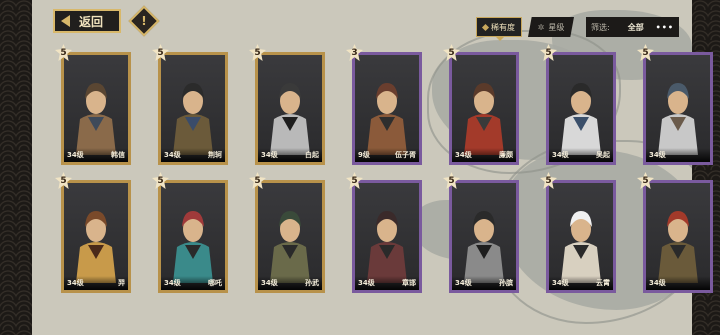  What do you see at coordinates (312, 283) in the screenshot?
I see `hero-name: 孙武` at bounding box center [312, 283].